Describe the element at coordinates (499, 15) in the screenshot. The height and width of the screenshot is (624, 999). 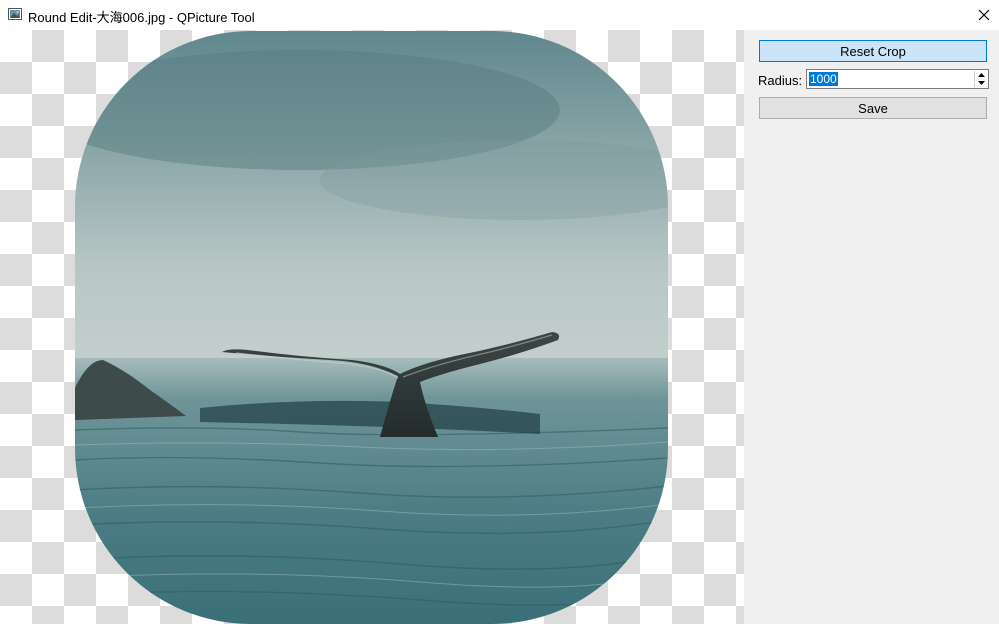
I see `title-bar: Round Edit-大海006.jpg - QPicture Tool` at that location.